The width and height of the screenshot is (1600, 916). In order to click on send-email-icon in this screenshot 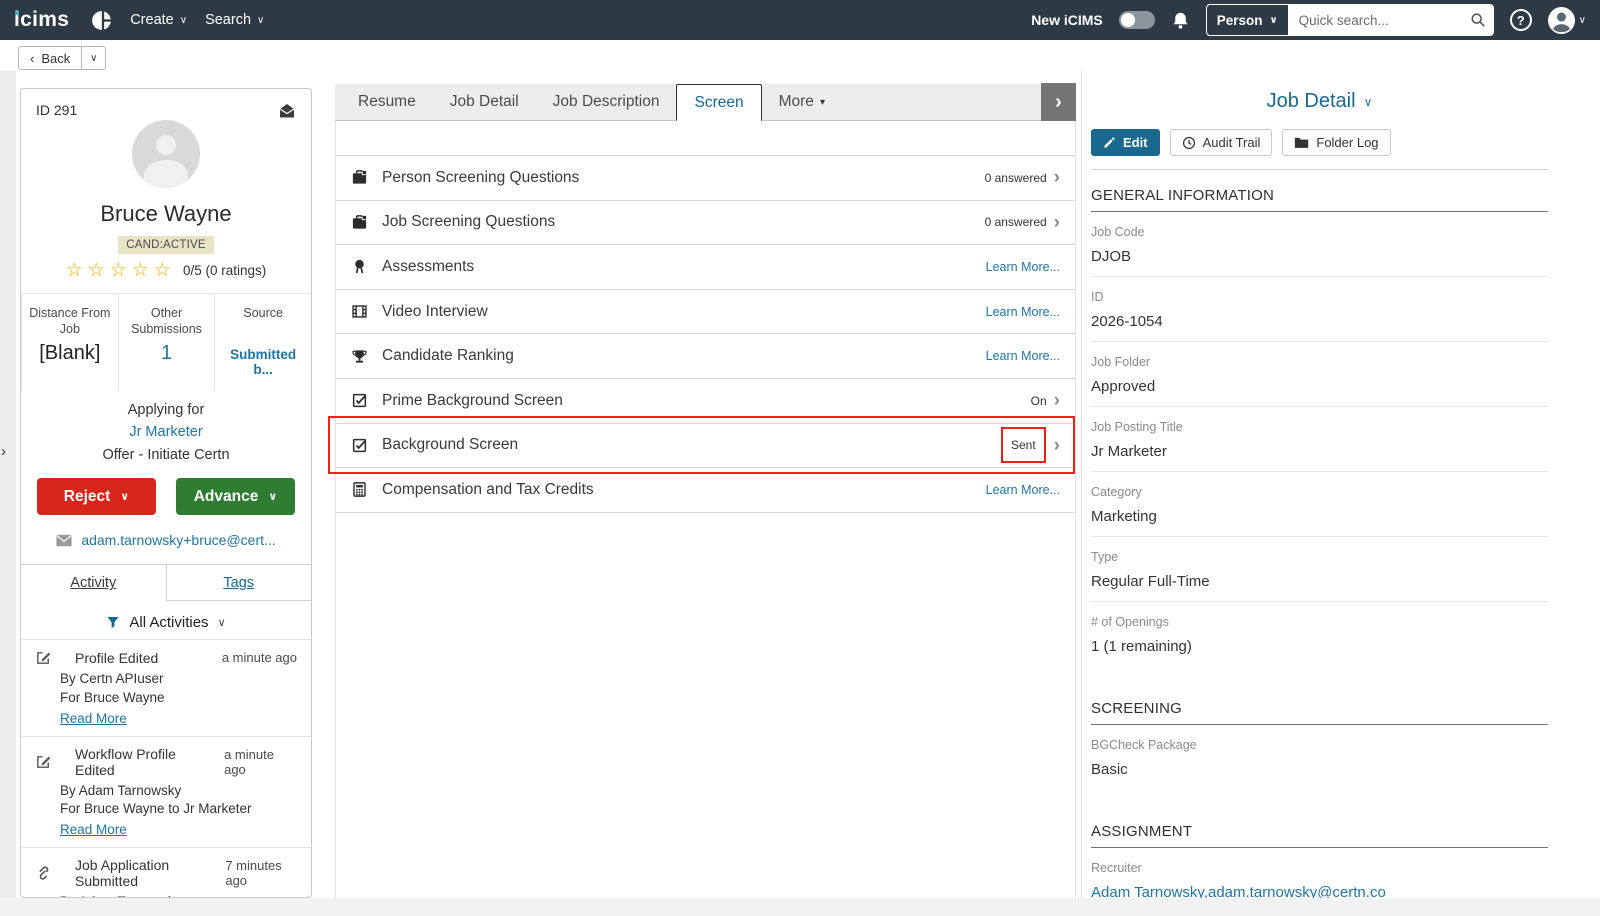, I will do `click(287, 111)`.